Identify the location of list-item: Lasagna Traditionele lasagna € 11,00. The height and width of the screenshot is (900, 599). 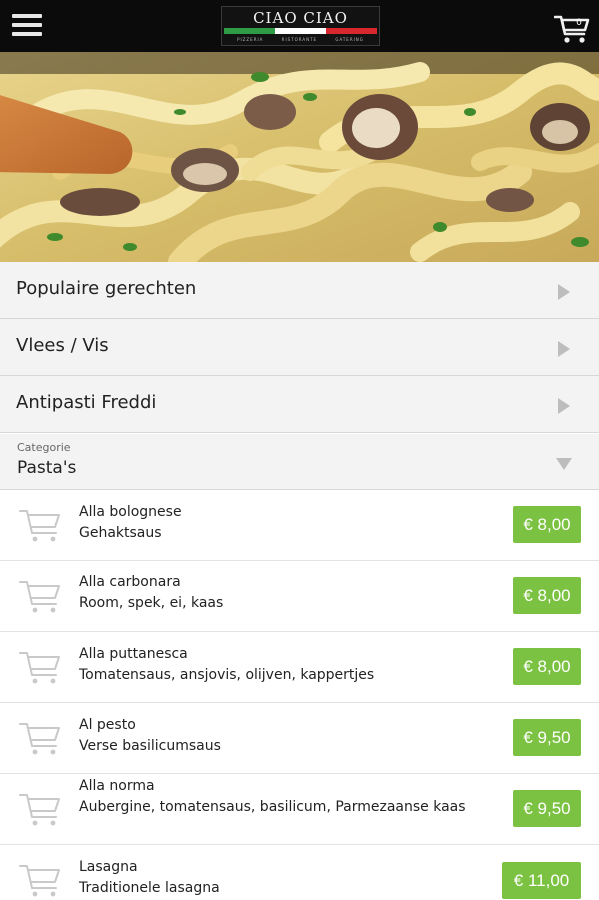
(299, 872).